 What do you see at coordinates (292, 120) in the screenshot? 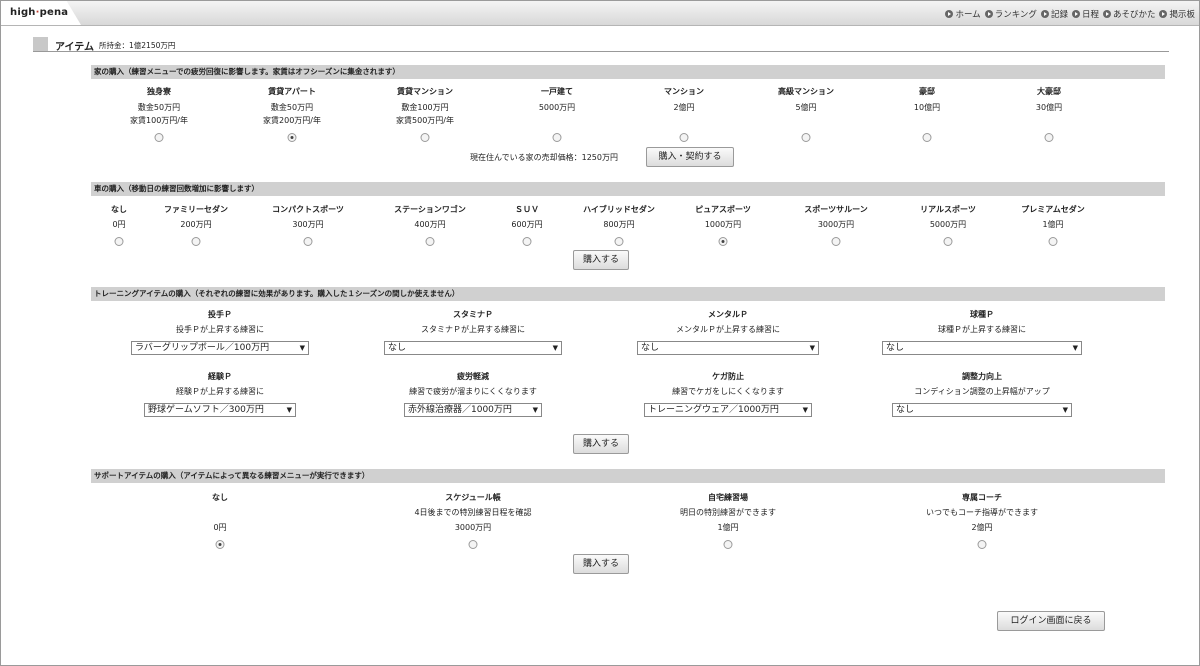
I see `house-rent: 家賃200万円/年` at bounding box center [292, 120].